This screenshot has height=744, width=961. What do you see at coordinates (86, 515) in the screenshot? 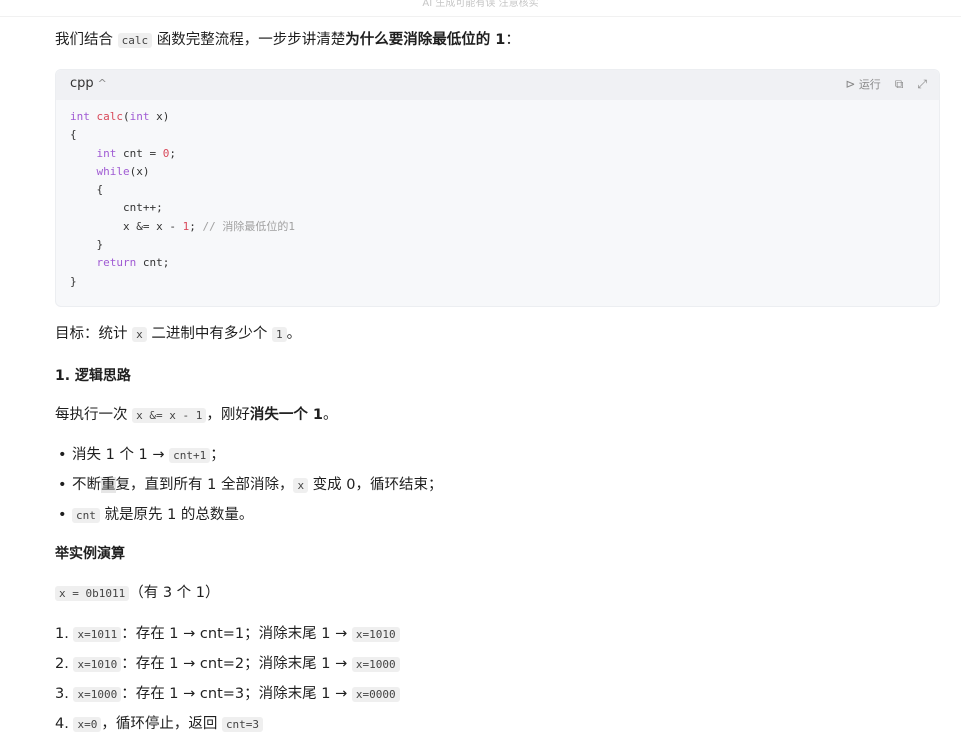
I see `inline-code: cnt` at bounding box center [86, 515].